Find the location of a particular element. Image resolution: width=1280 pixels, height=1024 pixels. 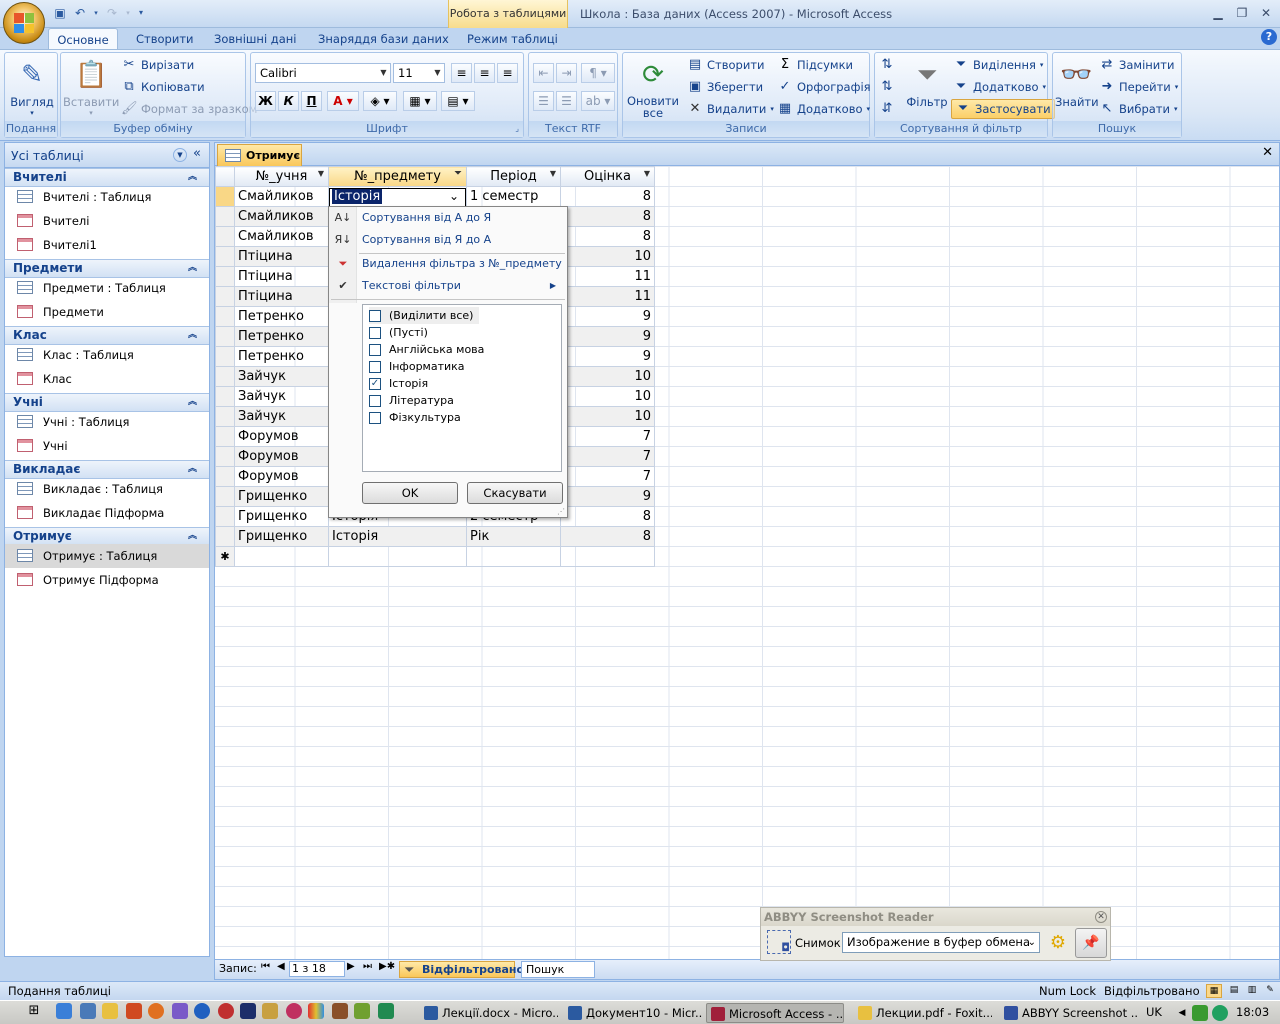

advanced-filter-button: ⏷ Додатково ▾ is located at coordinates (999, 87).